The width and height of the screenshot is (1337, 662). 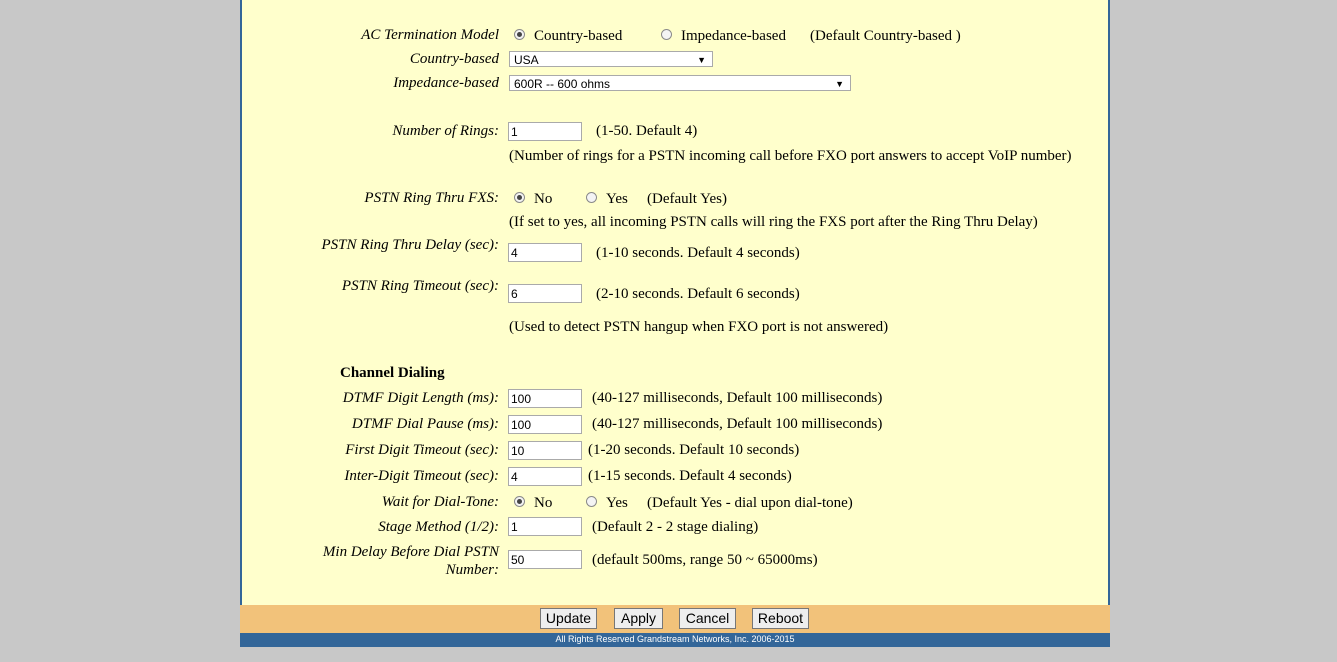 I want to click on pstn-ring-thru-fxs-label: PSTN Ring Thru FXS:, so click(x=431, y=198).